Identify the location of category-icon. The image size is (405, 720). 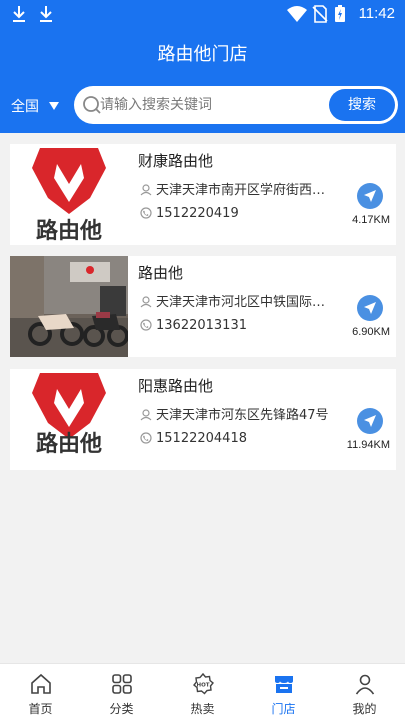
(122, 684).